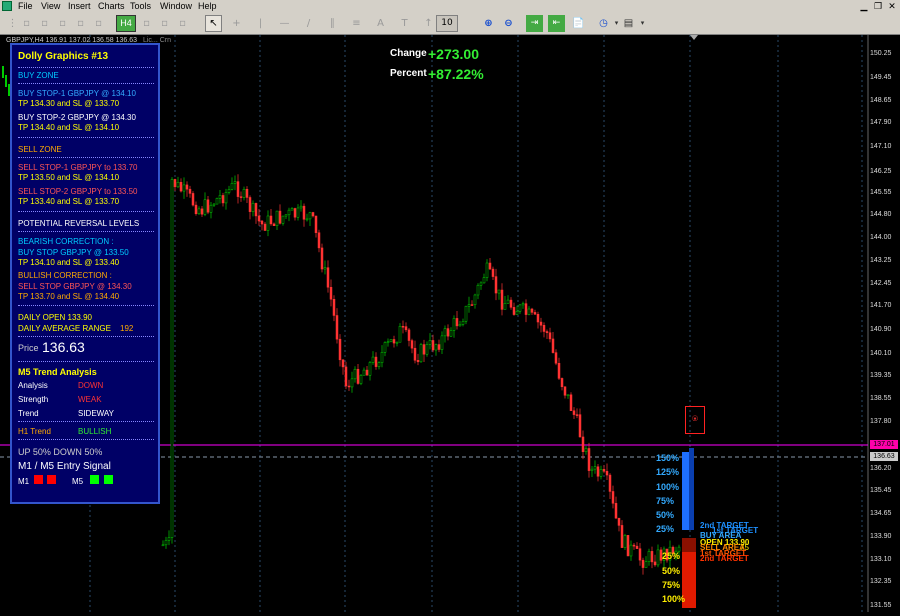 Image resolution: width=900 pixels, height=616 pixels. What do you see at coordinates (127, 328) in the screenshot?
I see `daily-average-range-value: 192` at bounding box center [127, 328].